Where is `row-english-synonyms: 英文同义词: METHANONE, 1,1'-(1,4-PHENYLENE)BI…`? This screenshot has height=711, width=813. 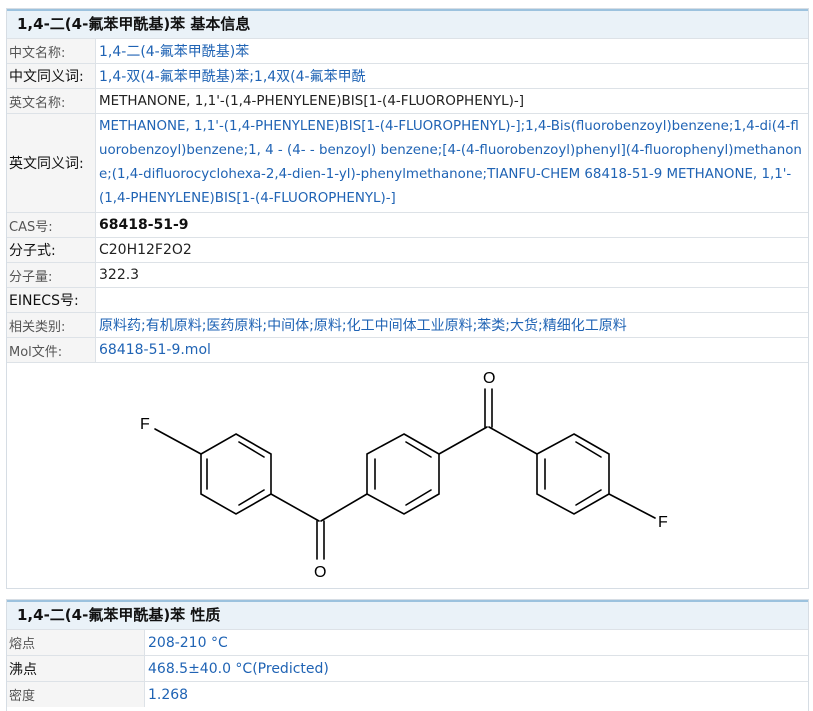
row-english-synonyms: 英文同义词: METHANONE, 1,1'-(1,4-PHENYLENE)BI… is located at coordinates (407, 162).